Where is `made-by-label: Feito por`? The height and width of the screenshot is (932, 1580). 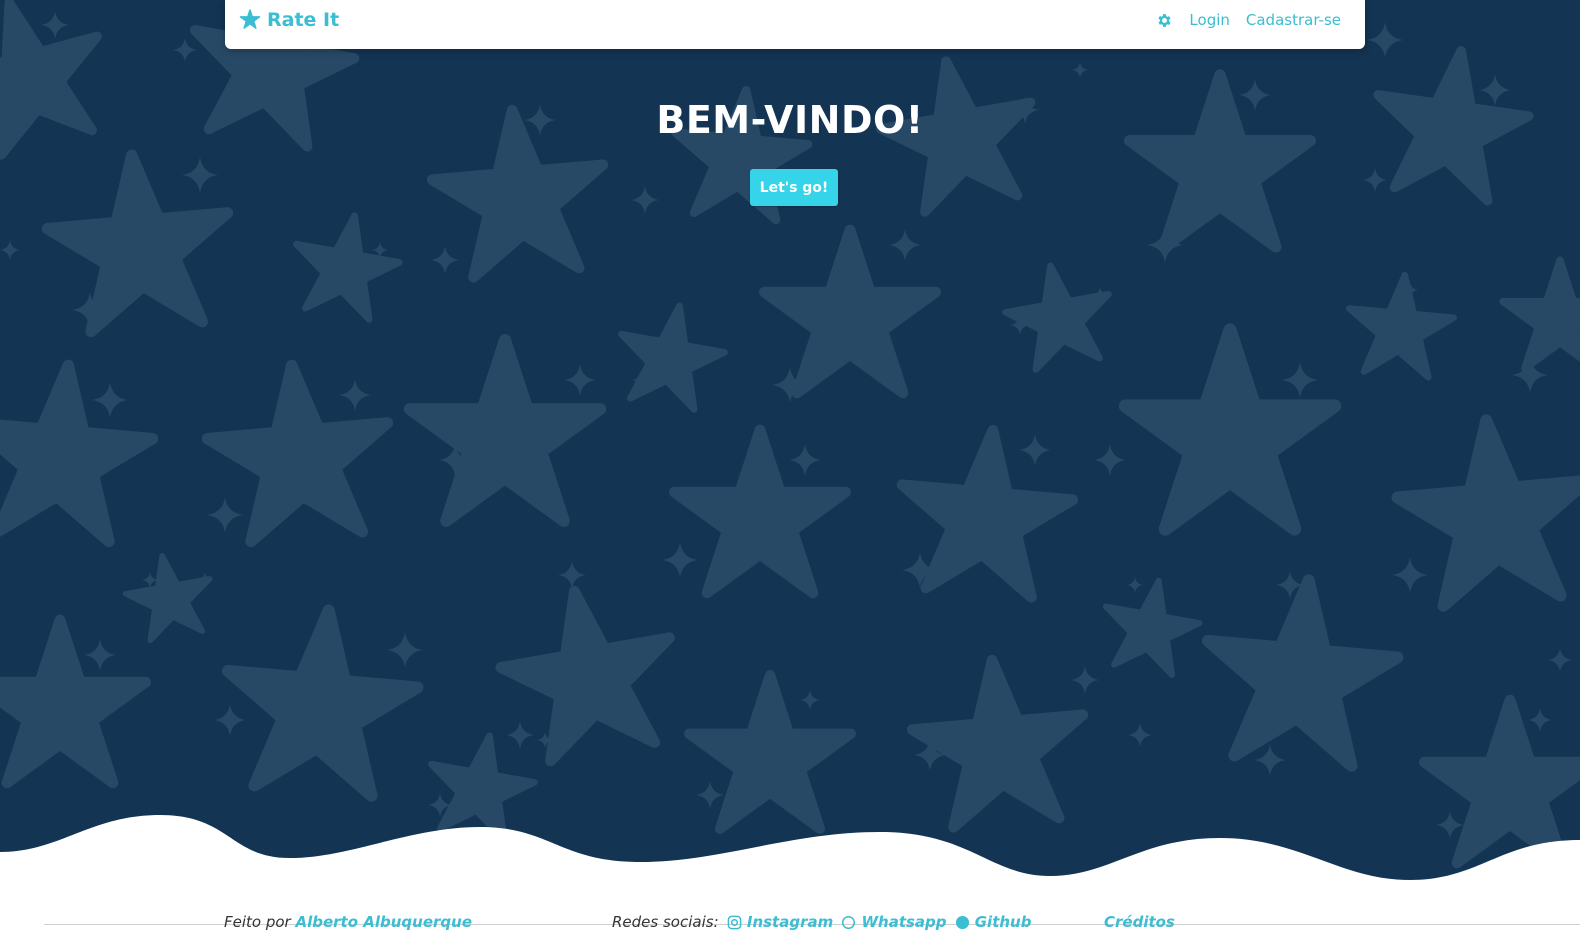 made-by-label: Feito por is located at coordinates (257, 922).